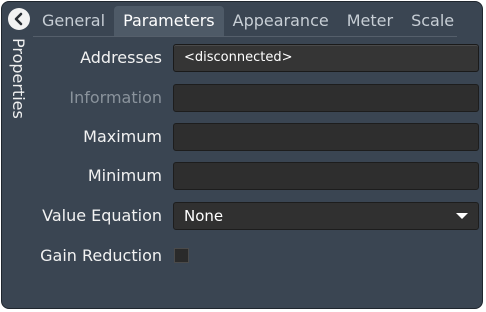  Describe the element at coordinates (122, 136) in the screenshot. I see `maximum-label: Maximum` at that location.